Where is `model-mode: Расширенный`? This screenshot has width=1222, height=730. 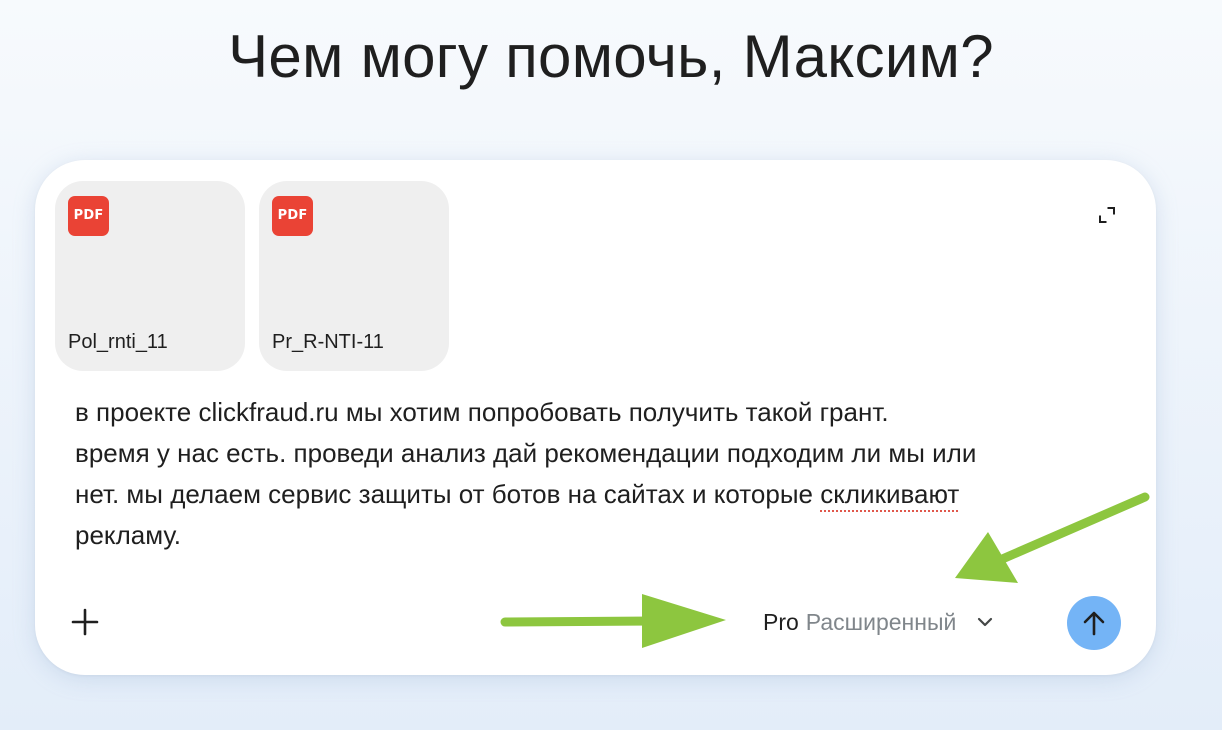 model-mode: Расширенный is located at coordinates (881, 621).